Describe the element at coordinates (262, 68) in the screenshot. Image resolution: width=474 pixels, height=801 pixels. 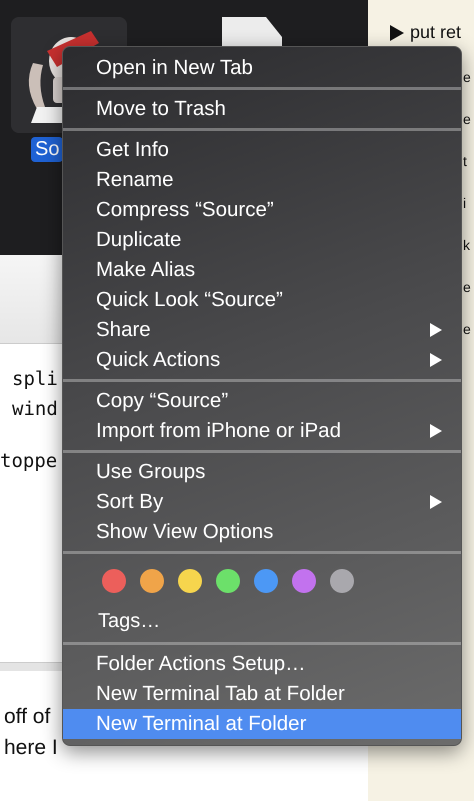
I see `menu-item: Open in New Tab` at that location.